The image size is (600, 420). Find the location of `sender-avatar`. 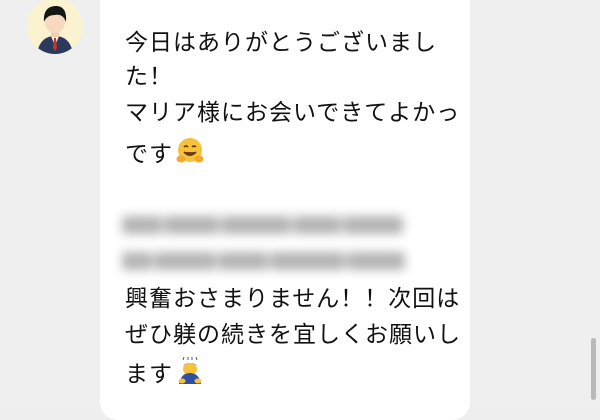

sender-avatar is located at coordinates (55, 27).